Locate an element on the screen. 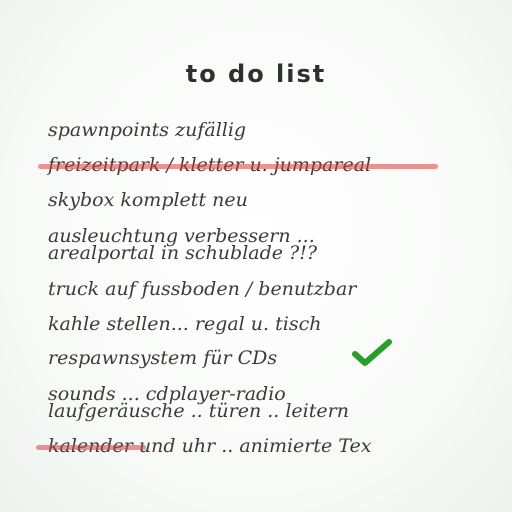 The image size is (512, 512). list-item: kahle stellen... regal u. tisch is located at coordinates (185, 324).